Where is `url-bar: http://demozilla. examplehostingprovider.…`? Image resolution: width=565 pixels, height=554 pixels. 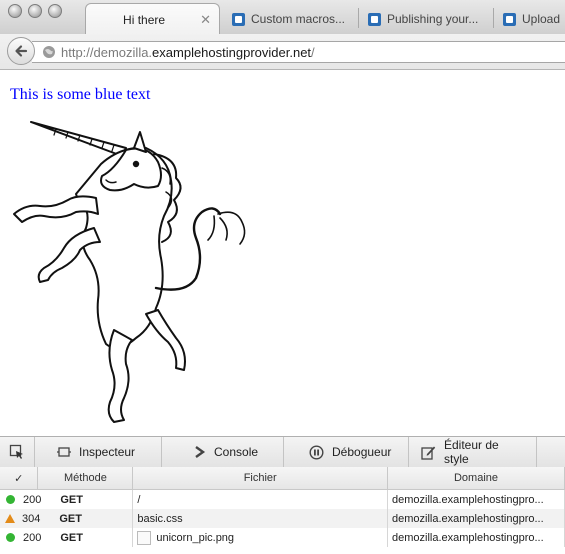
url-bar: http://demozilla. examplehostingprovider.… is located at coordinates (298, 52).